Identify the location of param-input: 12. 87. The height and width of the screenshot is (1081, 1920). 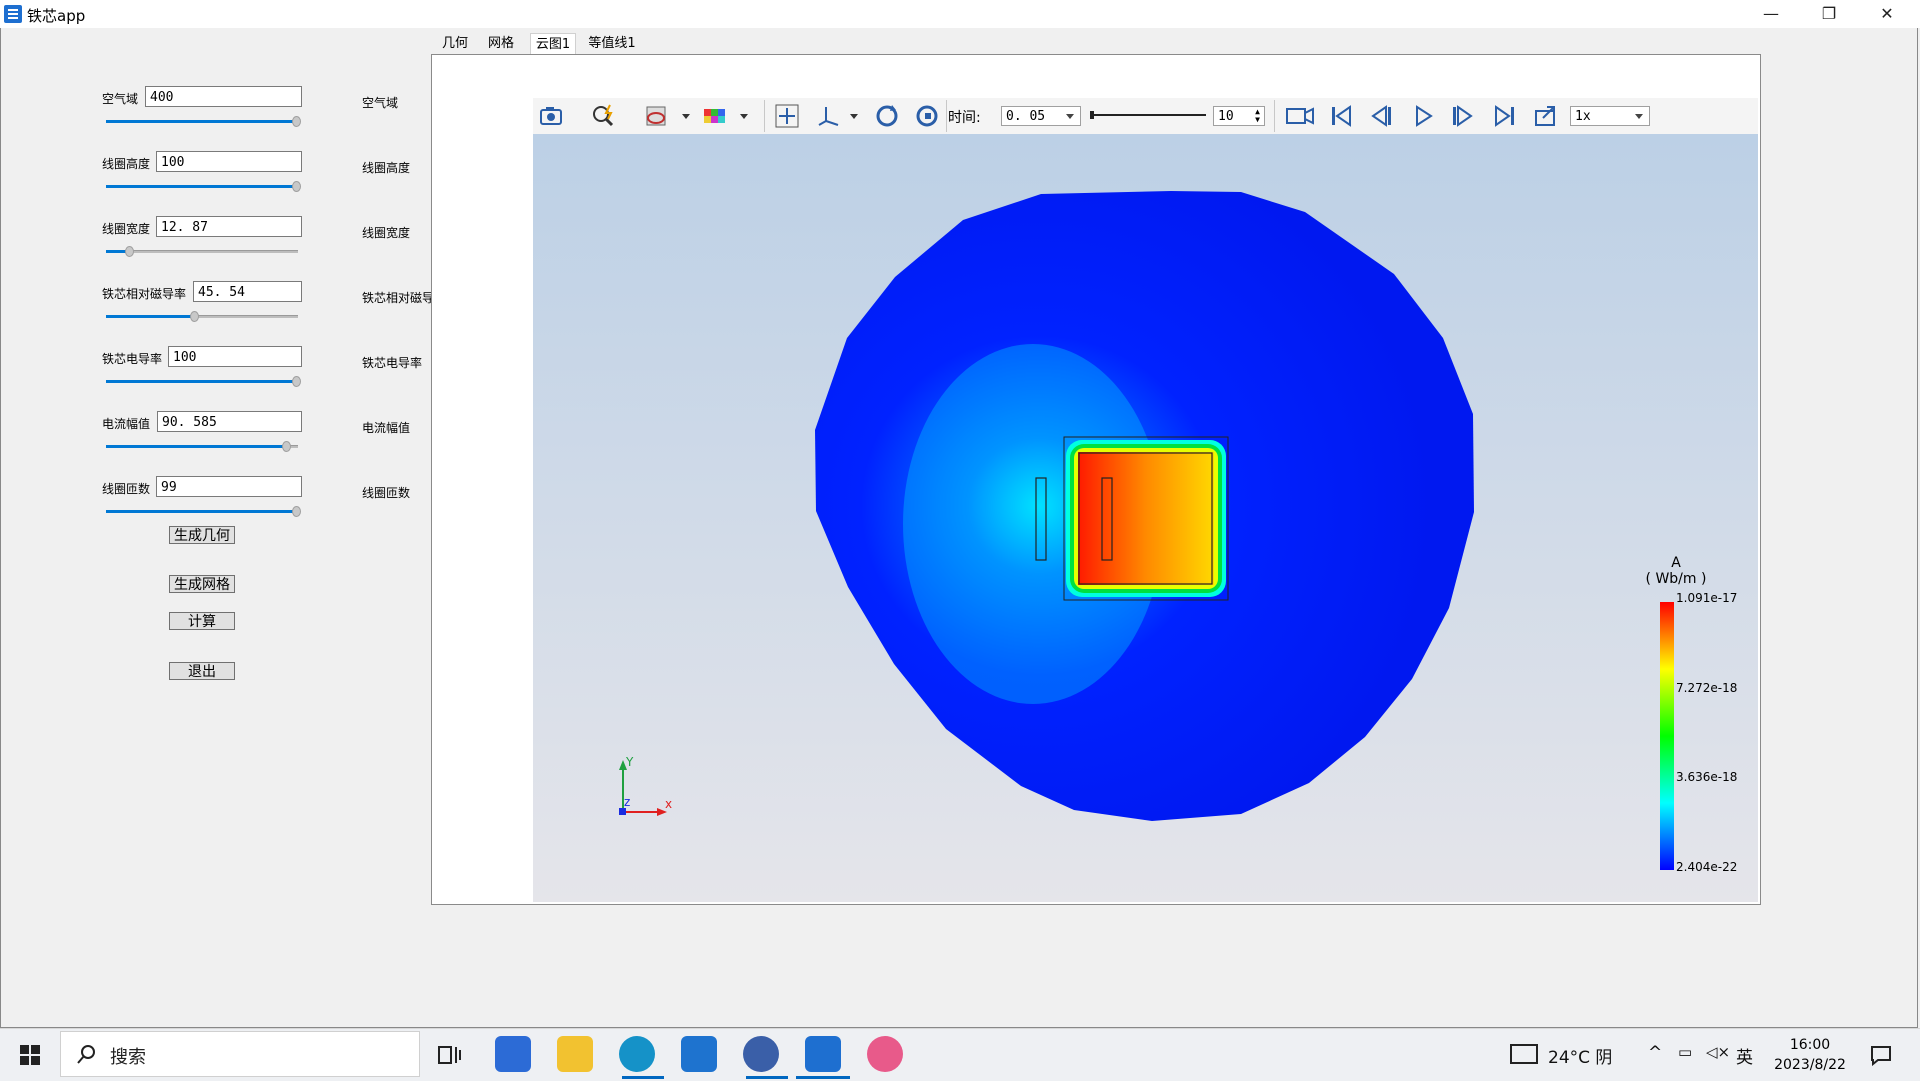
(229, 226).